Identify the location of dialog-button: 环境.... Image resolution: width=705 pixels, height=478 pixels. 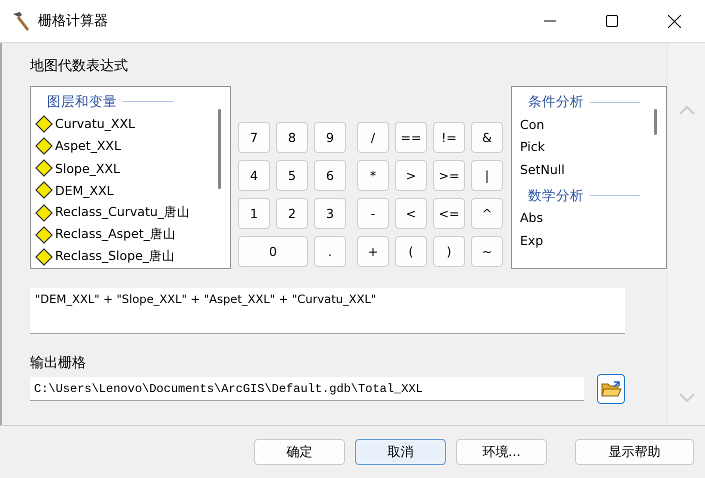
(501, 452).